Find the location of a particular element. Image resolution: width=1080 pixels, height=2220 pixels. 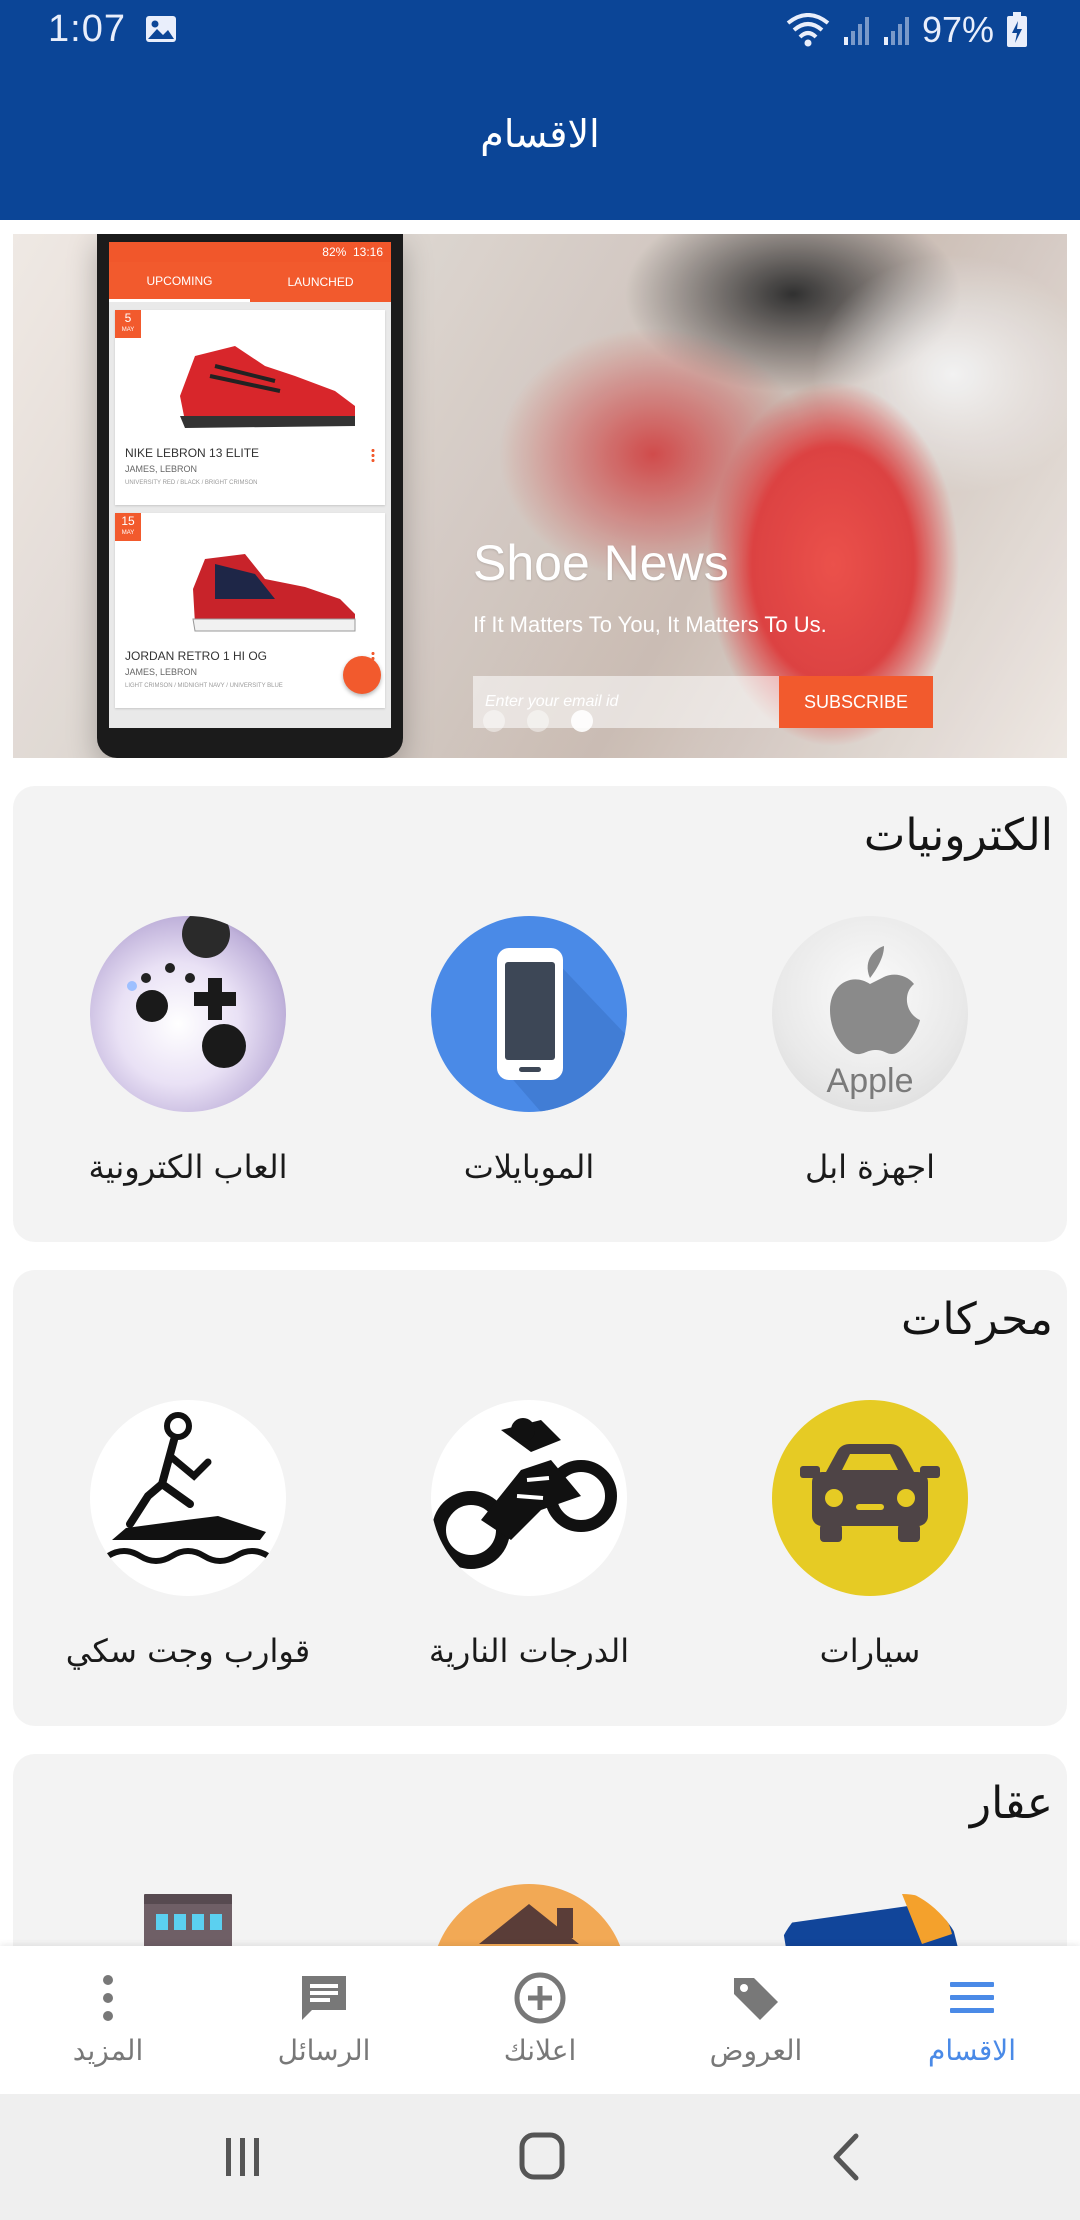

nav-label: الاقسام is located at coordinates (972, 2050).